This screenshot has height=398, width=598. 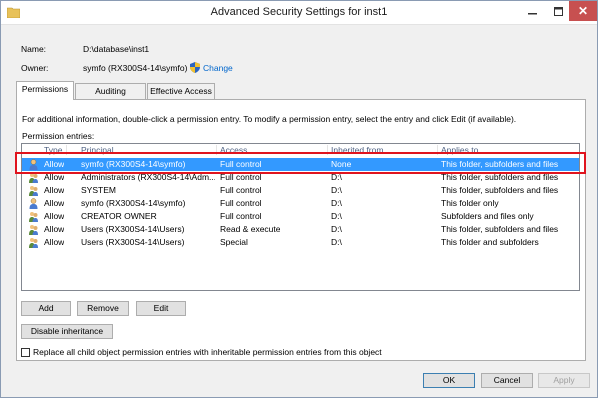 What do you see at coordinates (487, 216) in the screenshot?
I see `entry-applies-to: Subfolders and files only` at bounding box center [487, 216].